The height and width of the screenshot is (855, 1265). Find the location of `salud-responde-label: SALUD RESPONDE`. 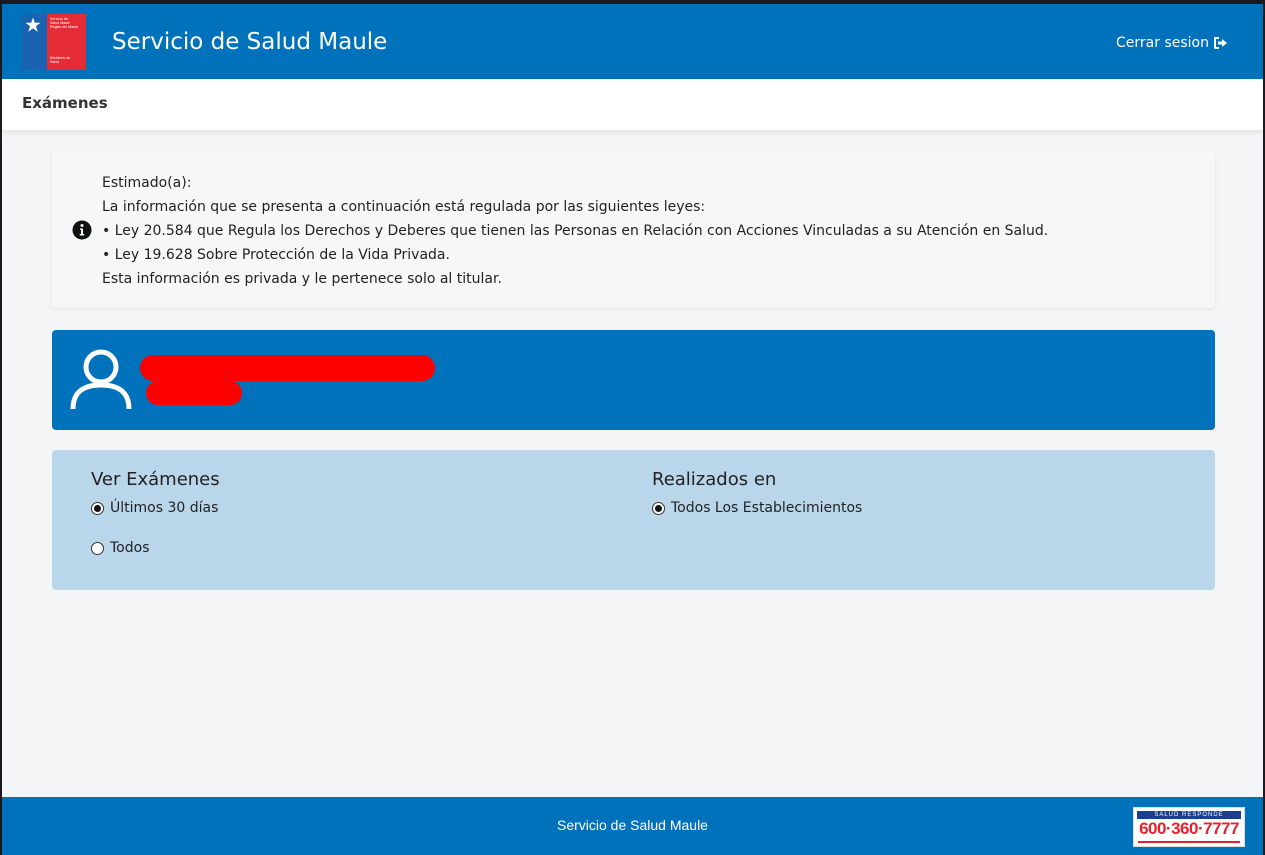

salud-responde-label: SALUD RESPONDE is located at coordinates (1189, 815).